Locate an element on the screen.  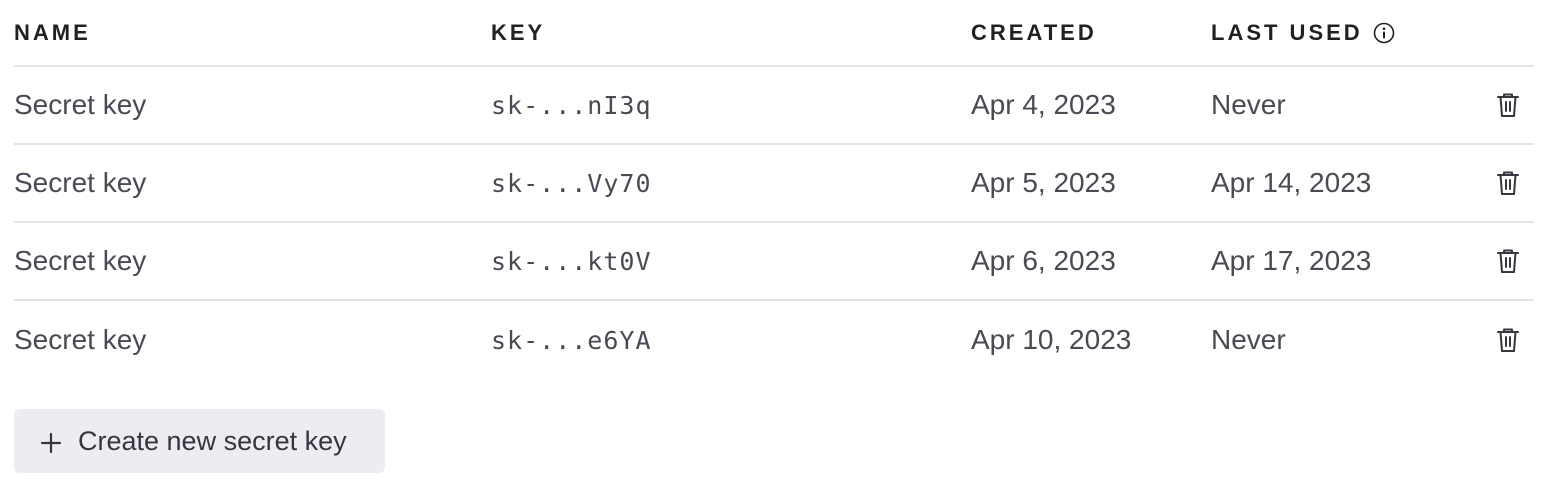
key-last-used: Apr 17, 2023 is located at coordinates (1291, 260).